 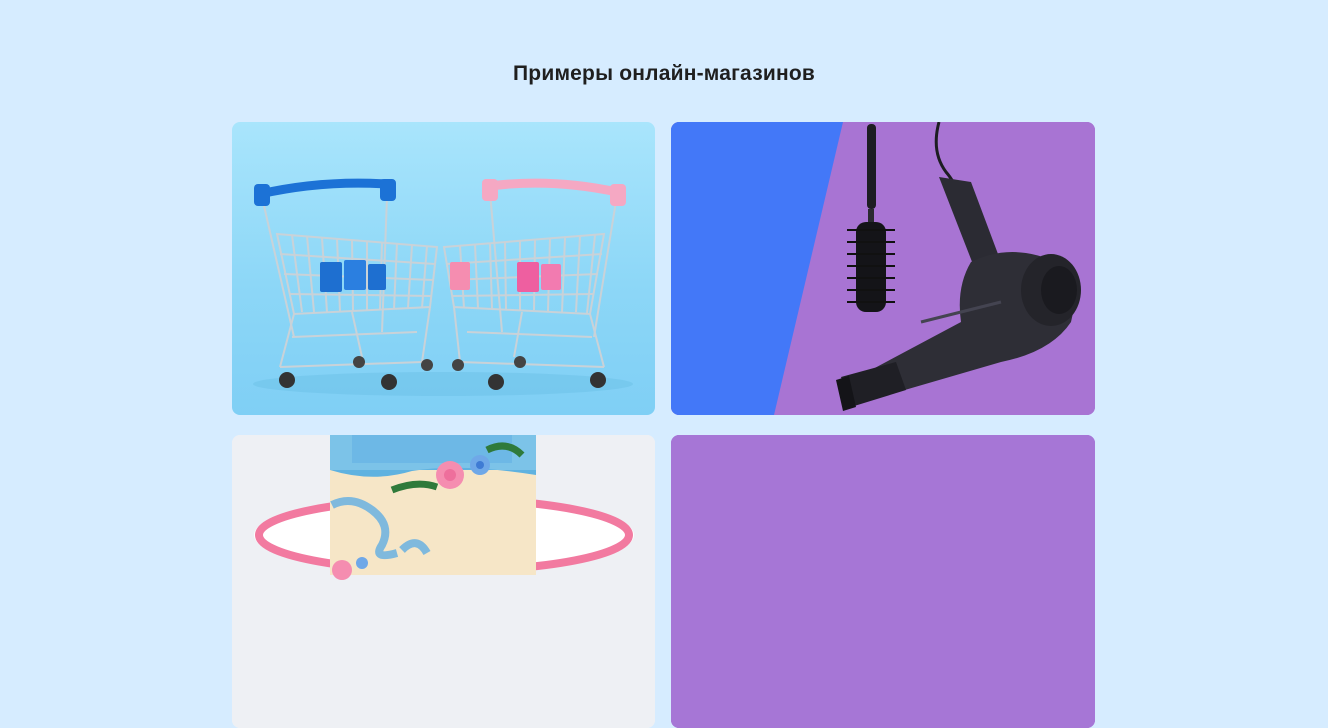 I want to click on cake-image, so click(x=443, y=581).